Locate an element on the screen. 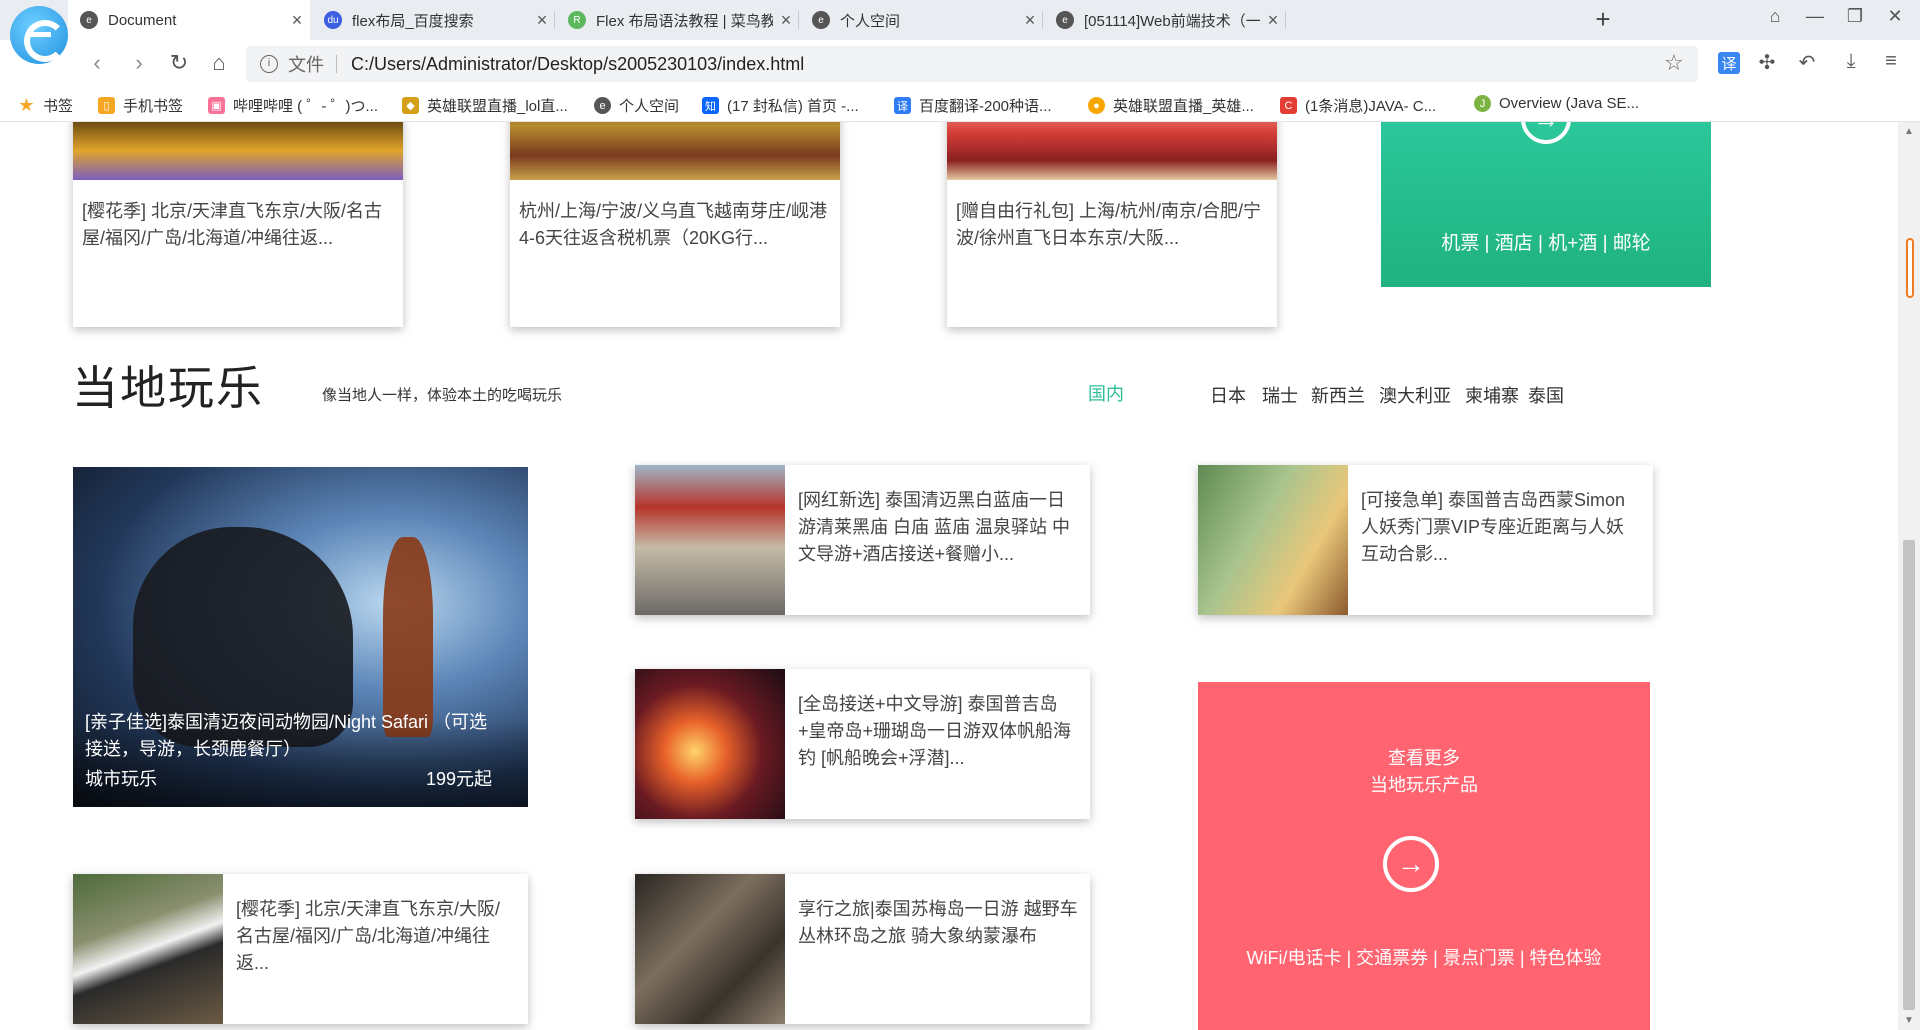 The image size is (1920, 1030). monk-silhouette is located at coordinates (408, 637).